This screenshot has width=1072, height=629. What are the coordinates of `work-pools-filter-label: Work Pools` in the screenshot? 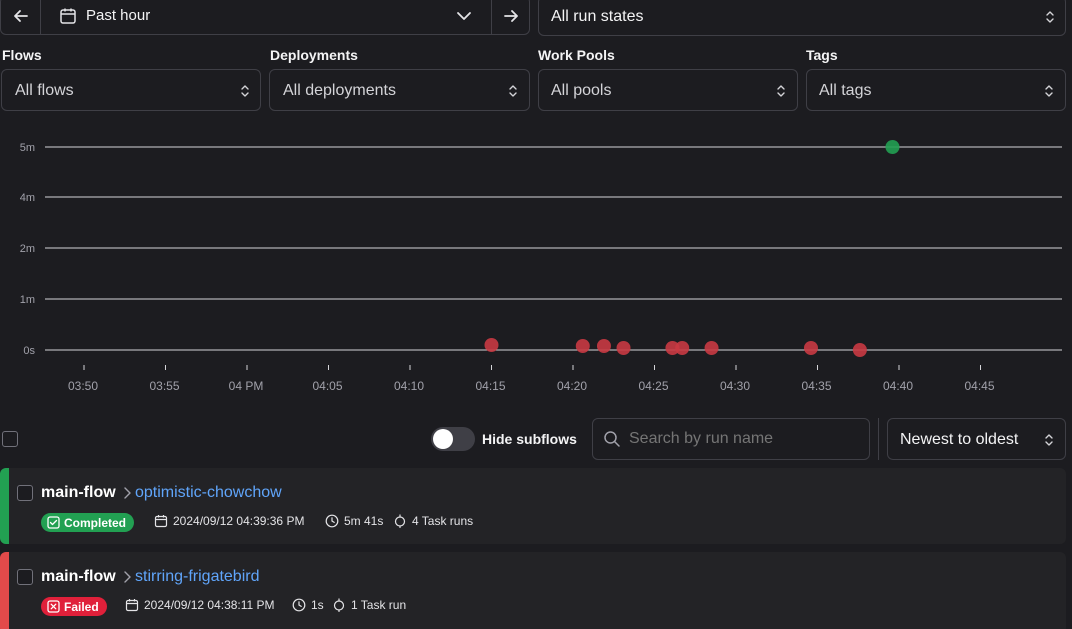 It's located at (576, 55).